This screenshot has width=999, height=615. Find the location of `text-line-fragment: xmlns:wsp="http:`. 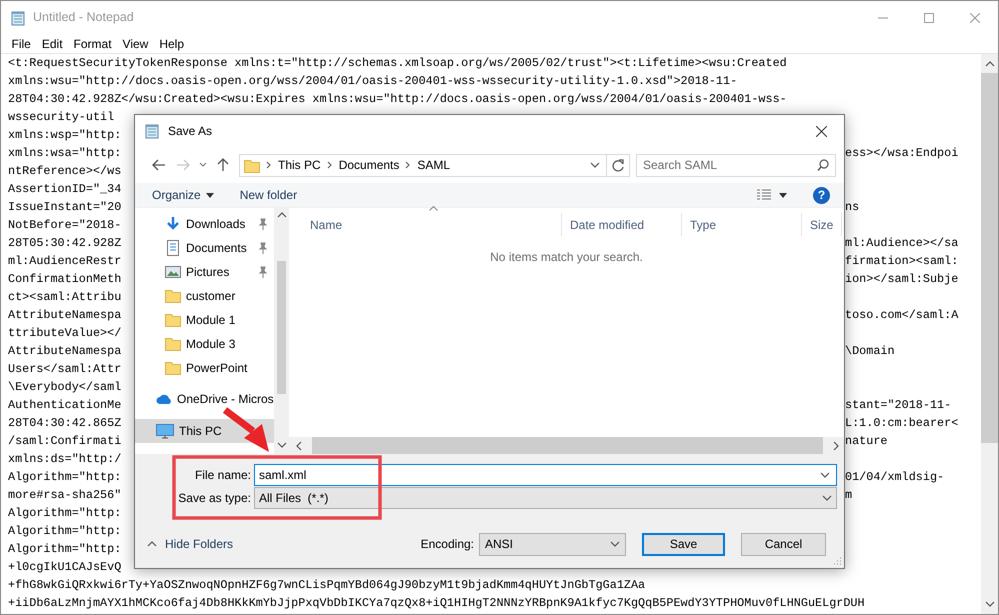

text-line-fragment: xmlns:wsp="http: is located at coordinates (65, 135).